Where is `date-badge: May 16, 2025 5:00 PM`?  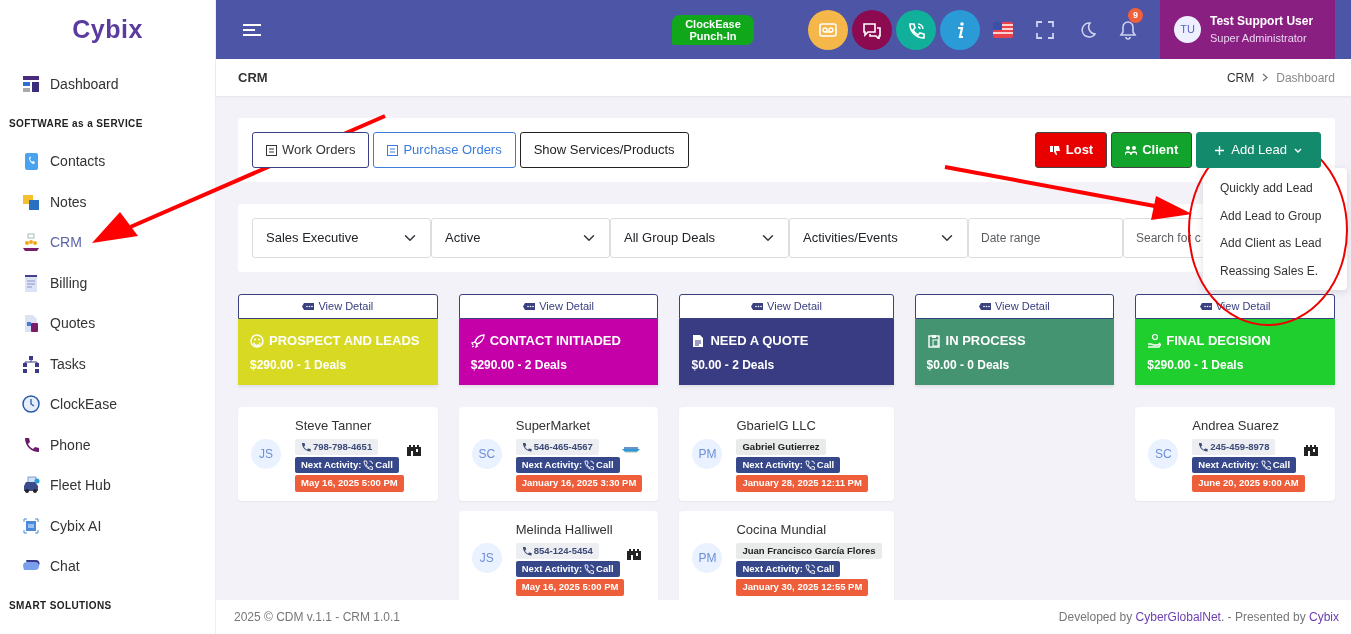 date-badge: May 16, 2025 5:00 PM is located at coordinates (349, 483).